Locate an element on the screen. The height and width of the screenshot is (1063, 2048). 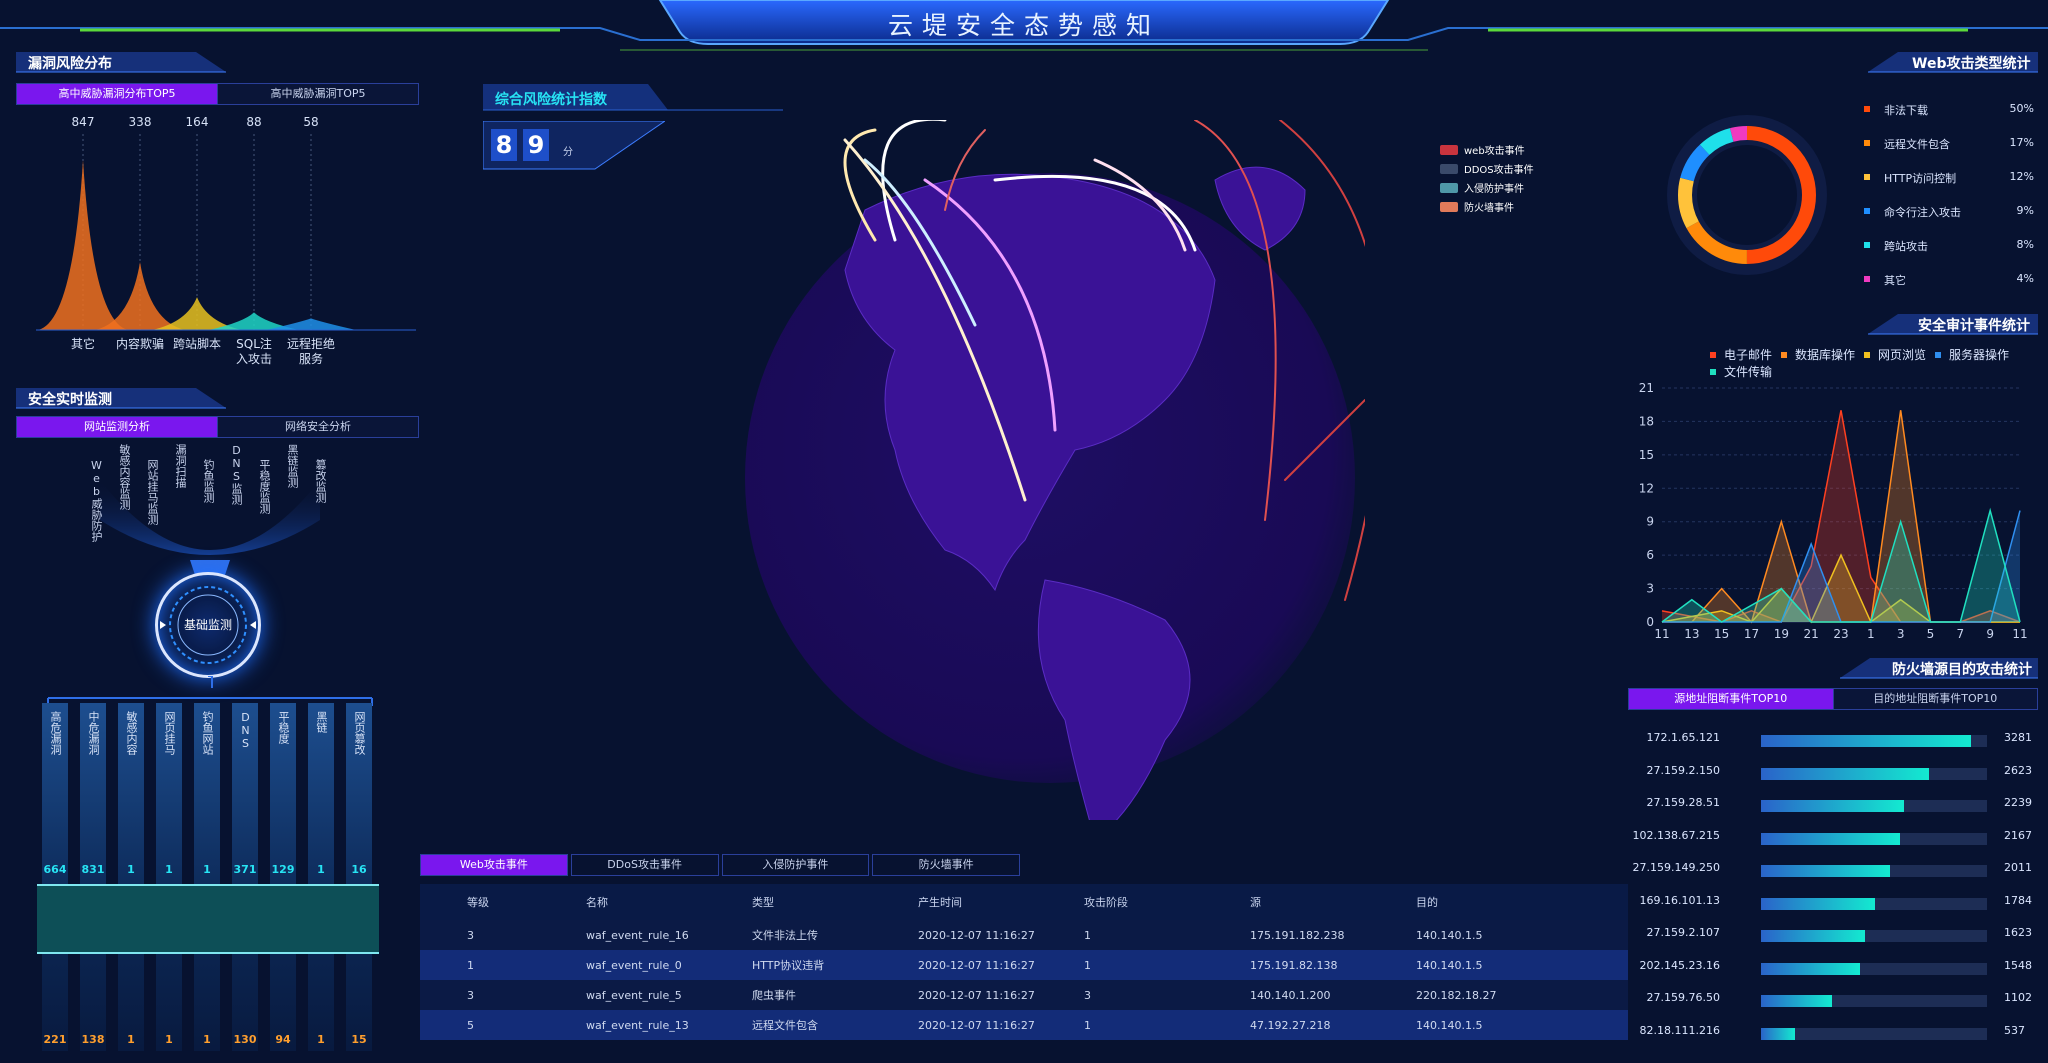
legend-label: DDOS攻击事件 is located at coordinates (1499, 170).